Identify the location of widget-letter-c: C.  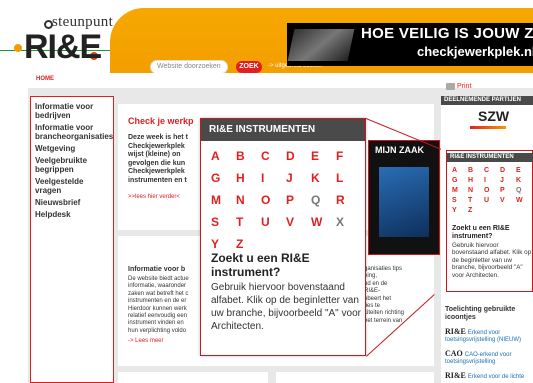
(492, 172).